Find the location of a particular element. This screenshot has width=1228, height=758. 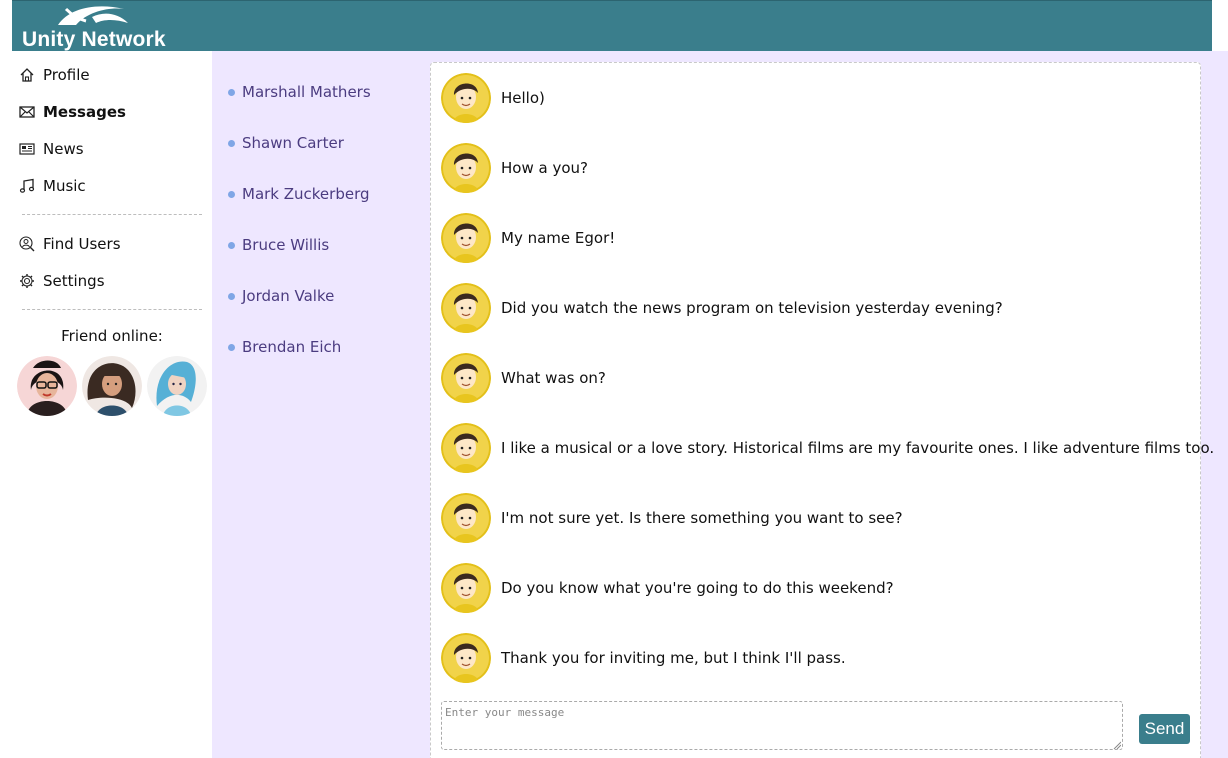

sidebar-item-messages: Messages is located at coordinates (72, 112).